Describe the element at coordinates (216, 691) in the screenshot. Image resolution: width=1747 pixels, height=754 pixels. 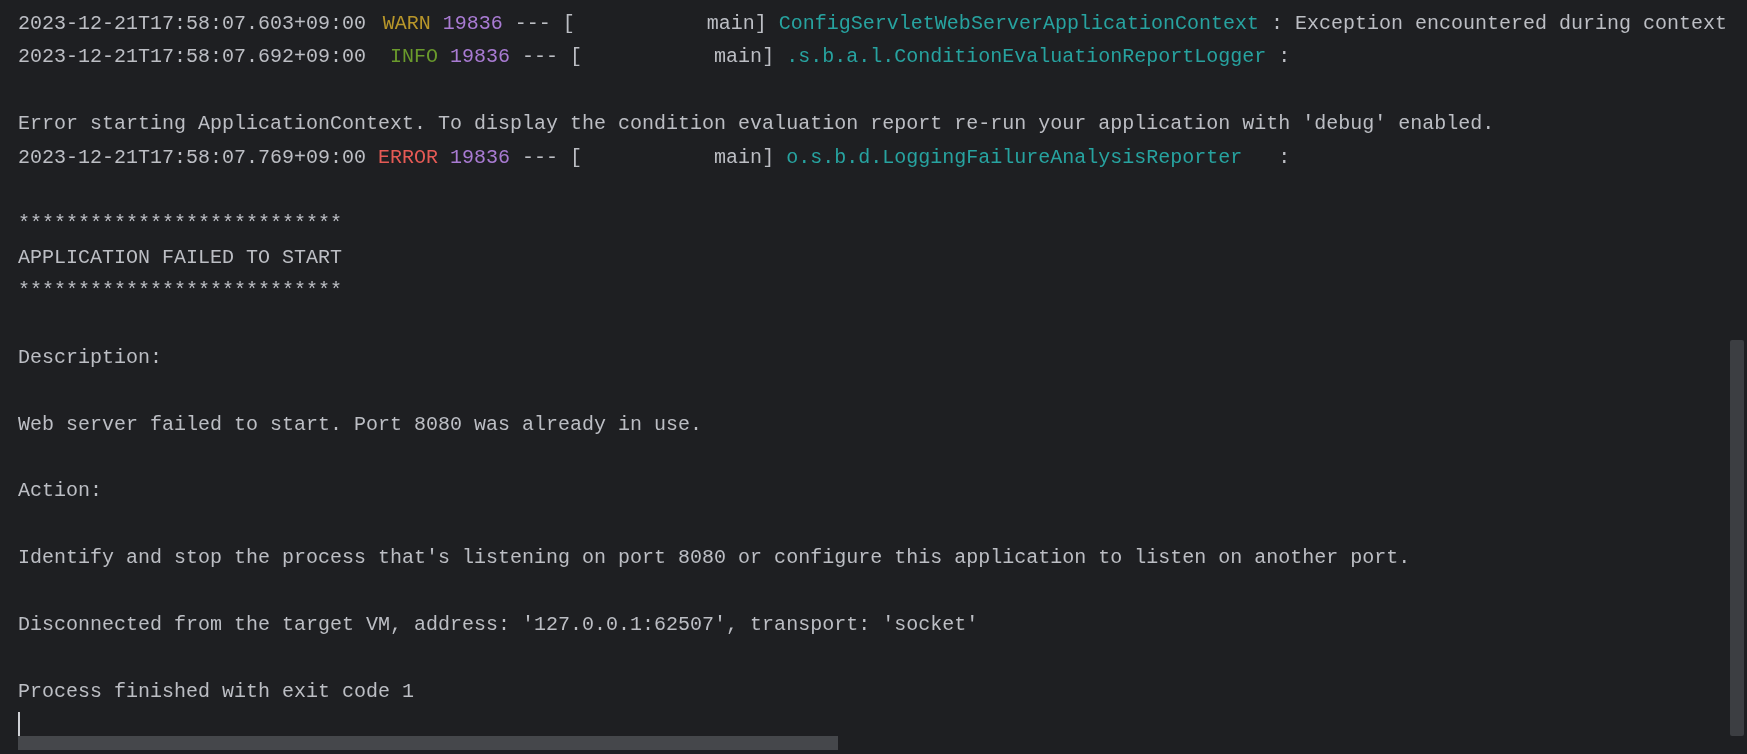
I see `console-text: Process finished with exit code 1` at that location.